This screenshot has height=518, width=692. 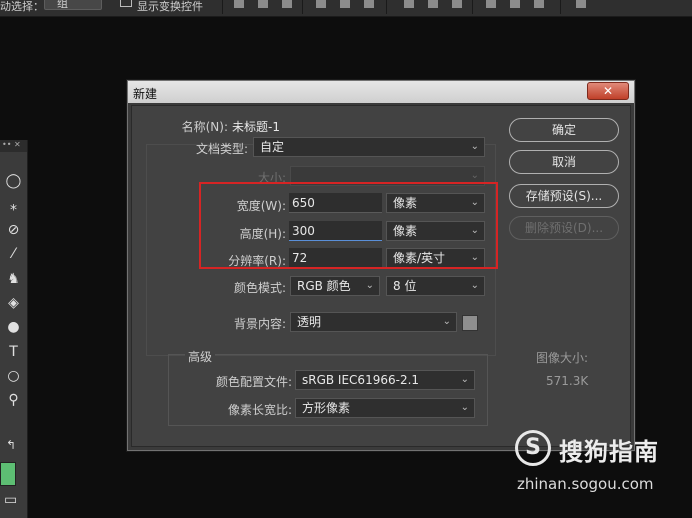 What do you see at coordinates (256, 126) in the screenshot?
I see `name-field: 未标题-1` at bounding box center [256, 126].